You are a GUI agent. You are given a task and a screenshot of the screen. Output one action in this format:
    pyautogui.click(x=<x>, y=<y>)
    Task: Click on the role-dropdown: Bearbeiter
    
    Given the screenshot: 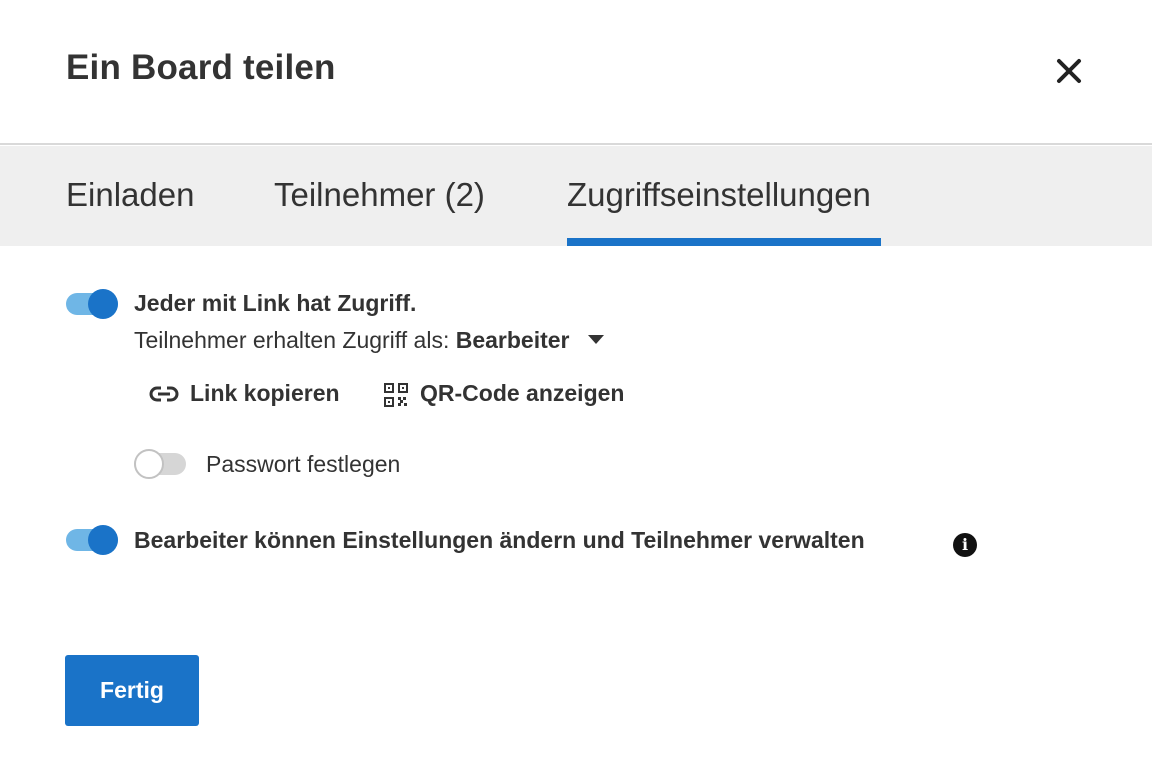 What is the action you would take?
    pyautogui.click(x=530, y=340)
    